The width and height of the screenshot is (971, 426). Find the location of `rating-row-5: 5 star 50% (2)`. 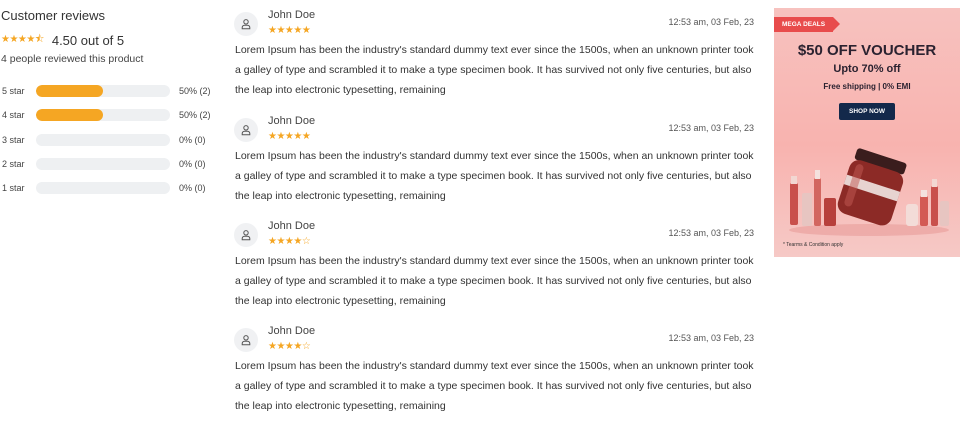

rating-row-5: 5 star 50% (2) is located at coordinates (114, 97).